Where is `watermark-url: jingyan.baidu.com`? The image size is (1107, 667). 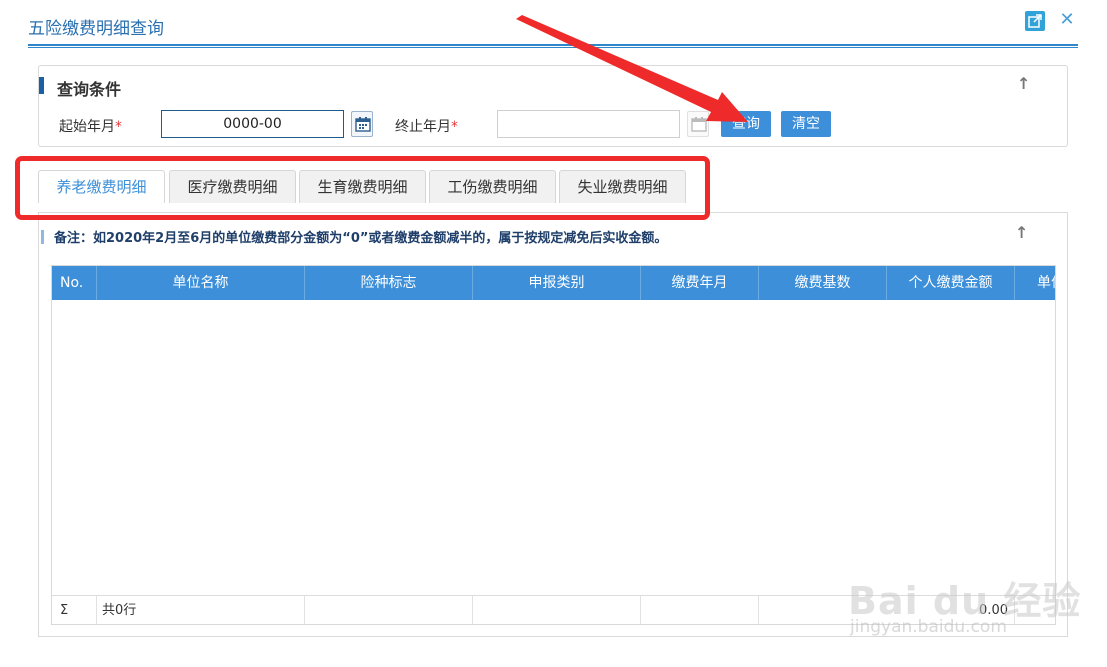
watermark-url: jingyan.baidu.com is located at coordinates (928, 627).